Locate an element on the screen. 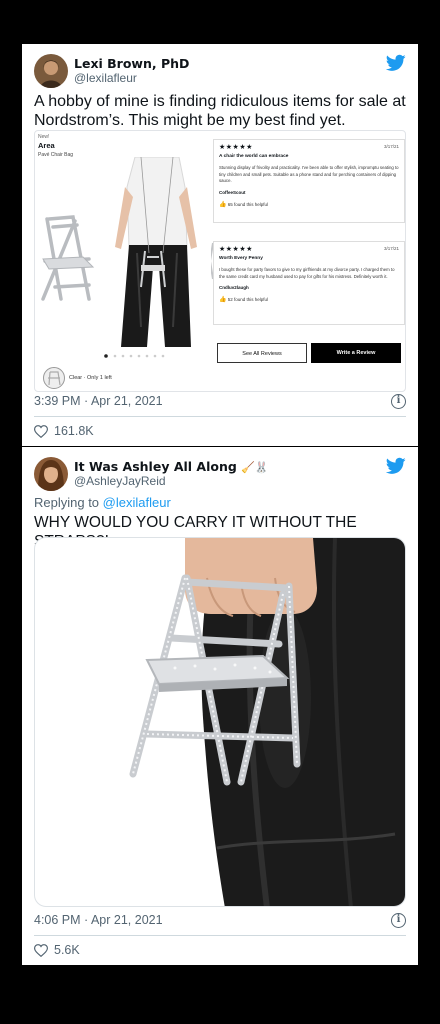  helpful-count: 👍 52 found this helpful is located at coordinates (309, 299).